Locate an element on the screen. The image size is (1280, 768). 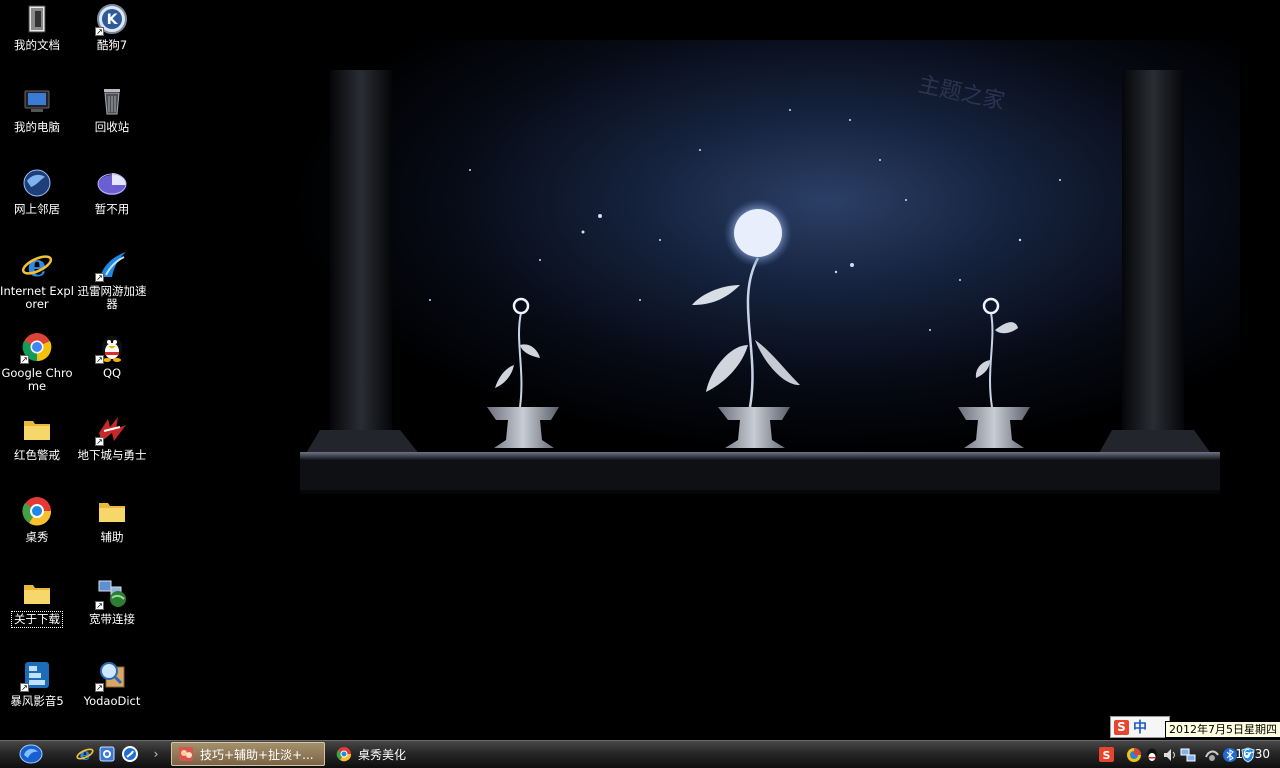
desktop-icon-network-places: 网上邻居 is located at coordinates (37, 205).